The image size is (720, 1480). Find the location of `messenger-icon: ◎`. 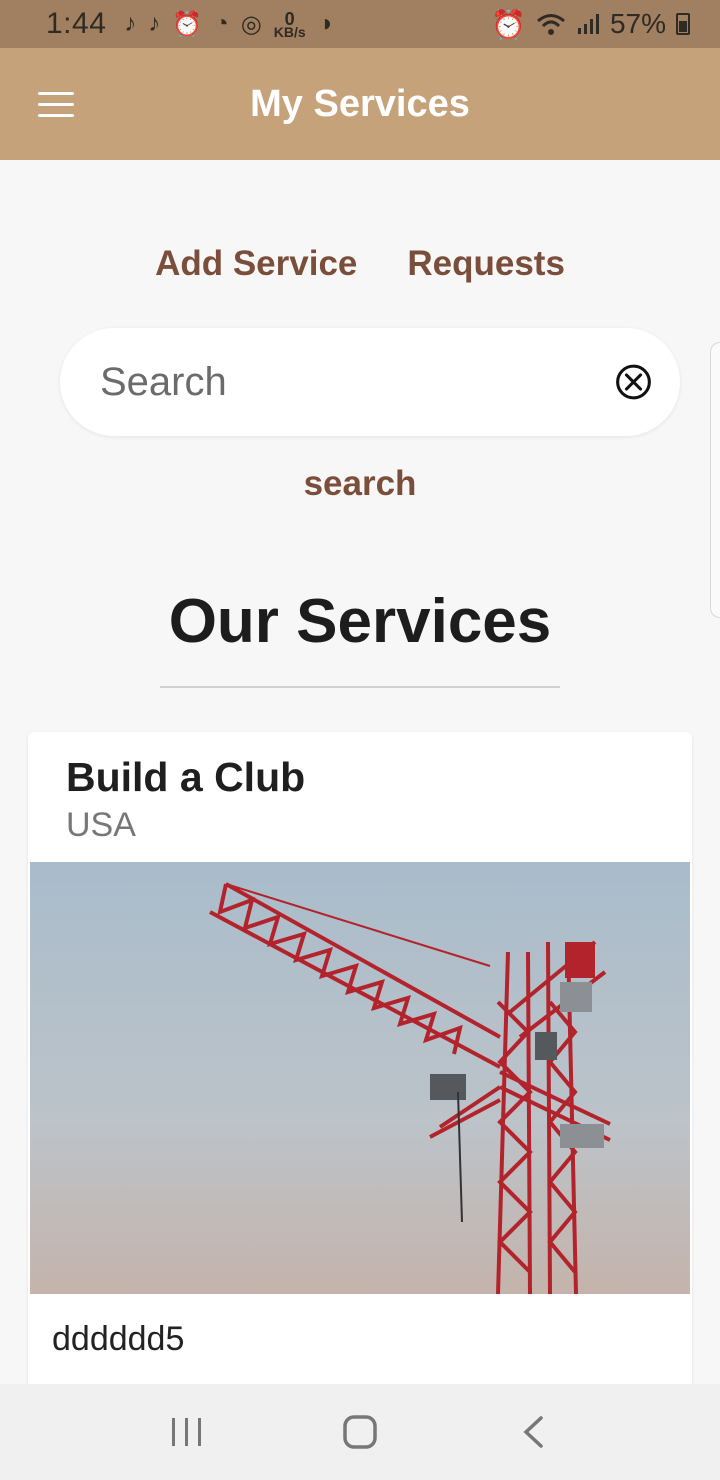

messenger-icon: ◎ is located at coordinates (251, 24).